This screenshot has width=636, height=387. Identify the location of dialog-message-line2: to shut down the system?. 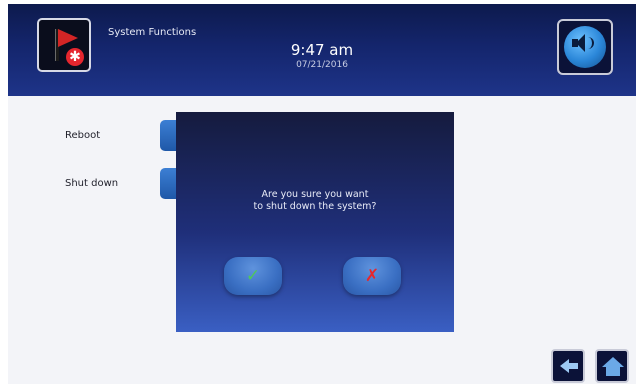
(315, 206).